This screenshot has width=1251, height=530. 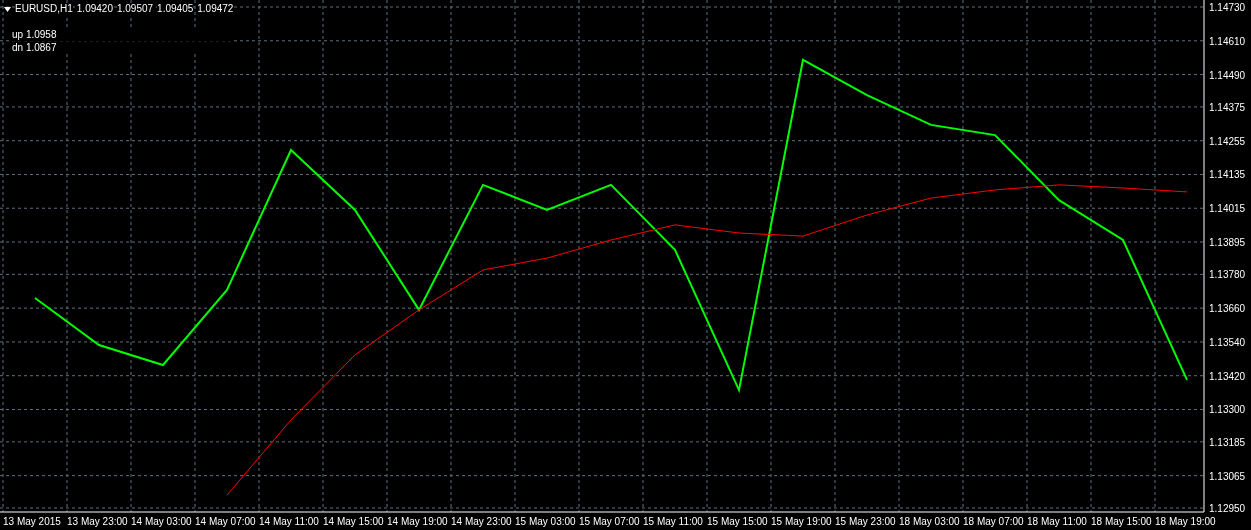 What do you see at coordinates (44, 9) in the screenshot?
I see `symbol-label: EURUSD,H1` at bounding box center [44, 9].